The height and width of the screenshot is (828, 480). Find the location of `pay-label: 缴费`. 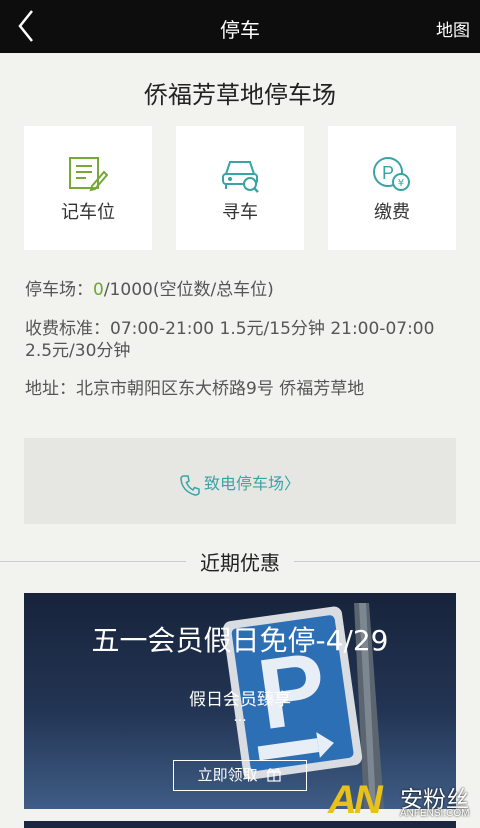

pay-label: 缴费 is located at coordinates (392, 212).